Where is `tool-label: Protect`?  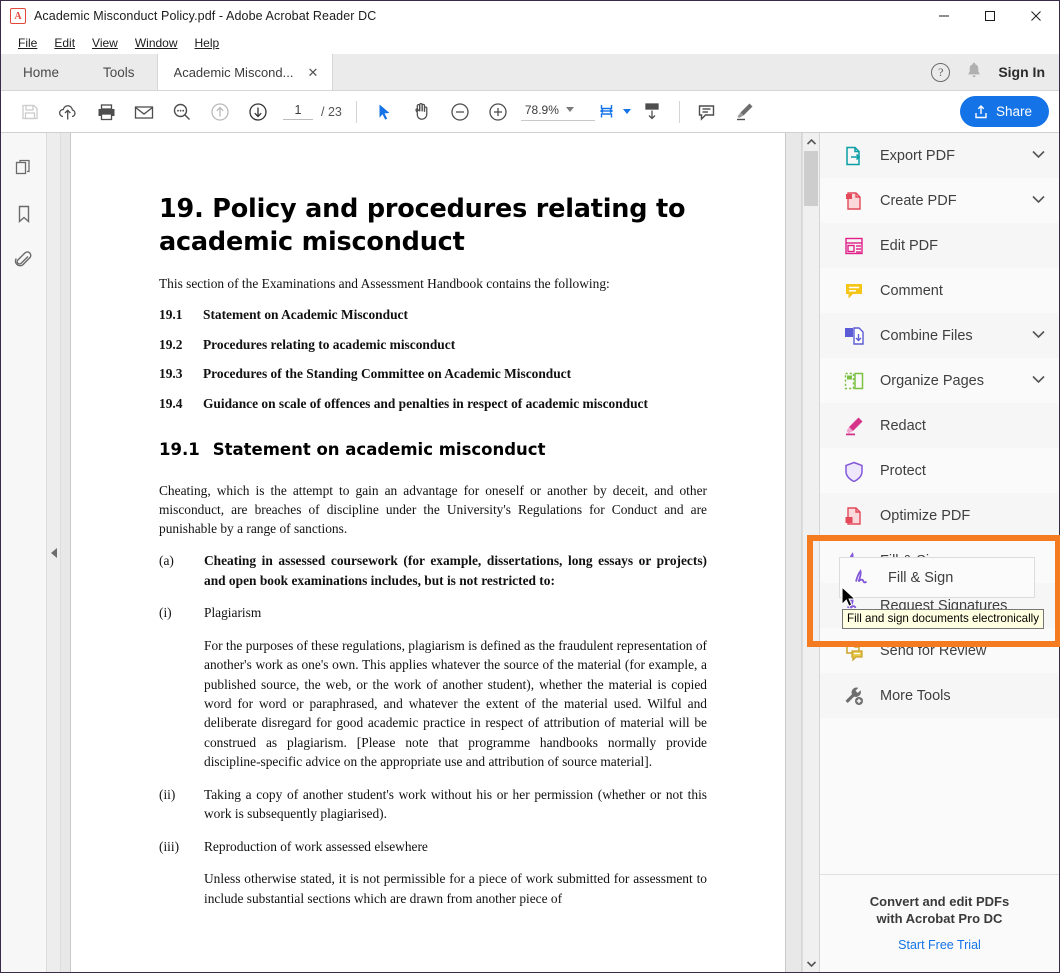
tool-label: Protect is located at coordinates (903, 470).